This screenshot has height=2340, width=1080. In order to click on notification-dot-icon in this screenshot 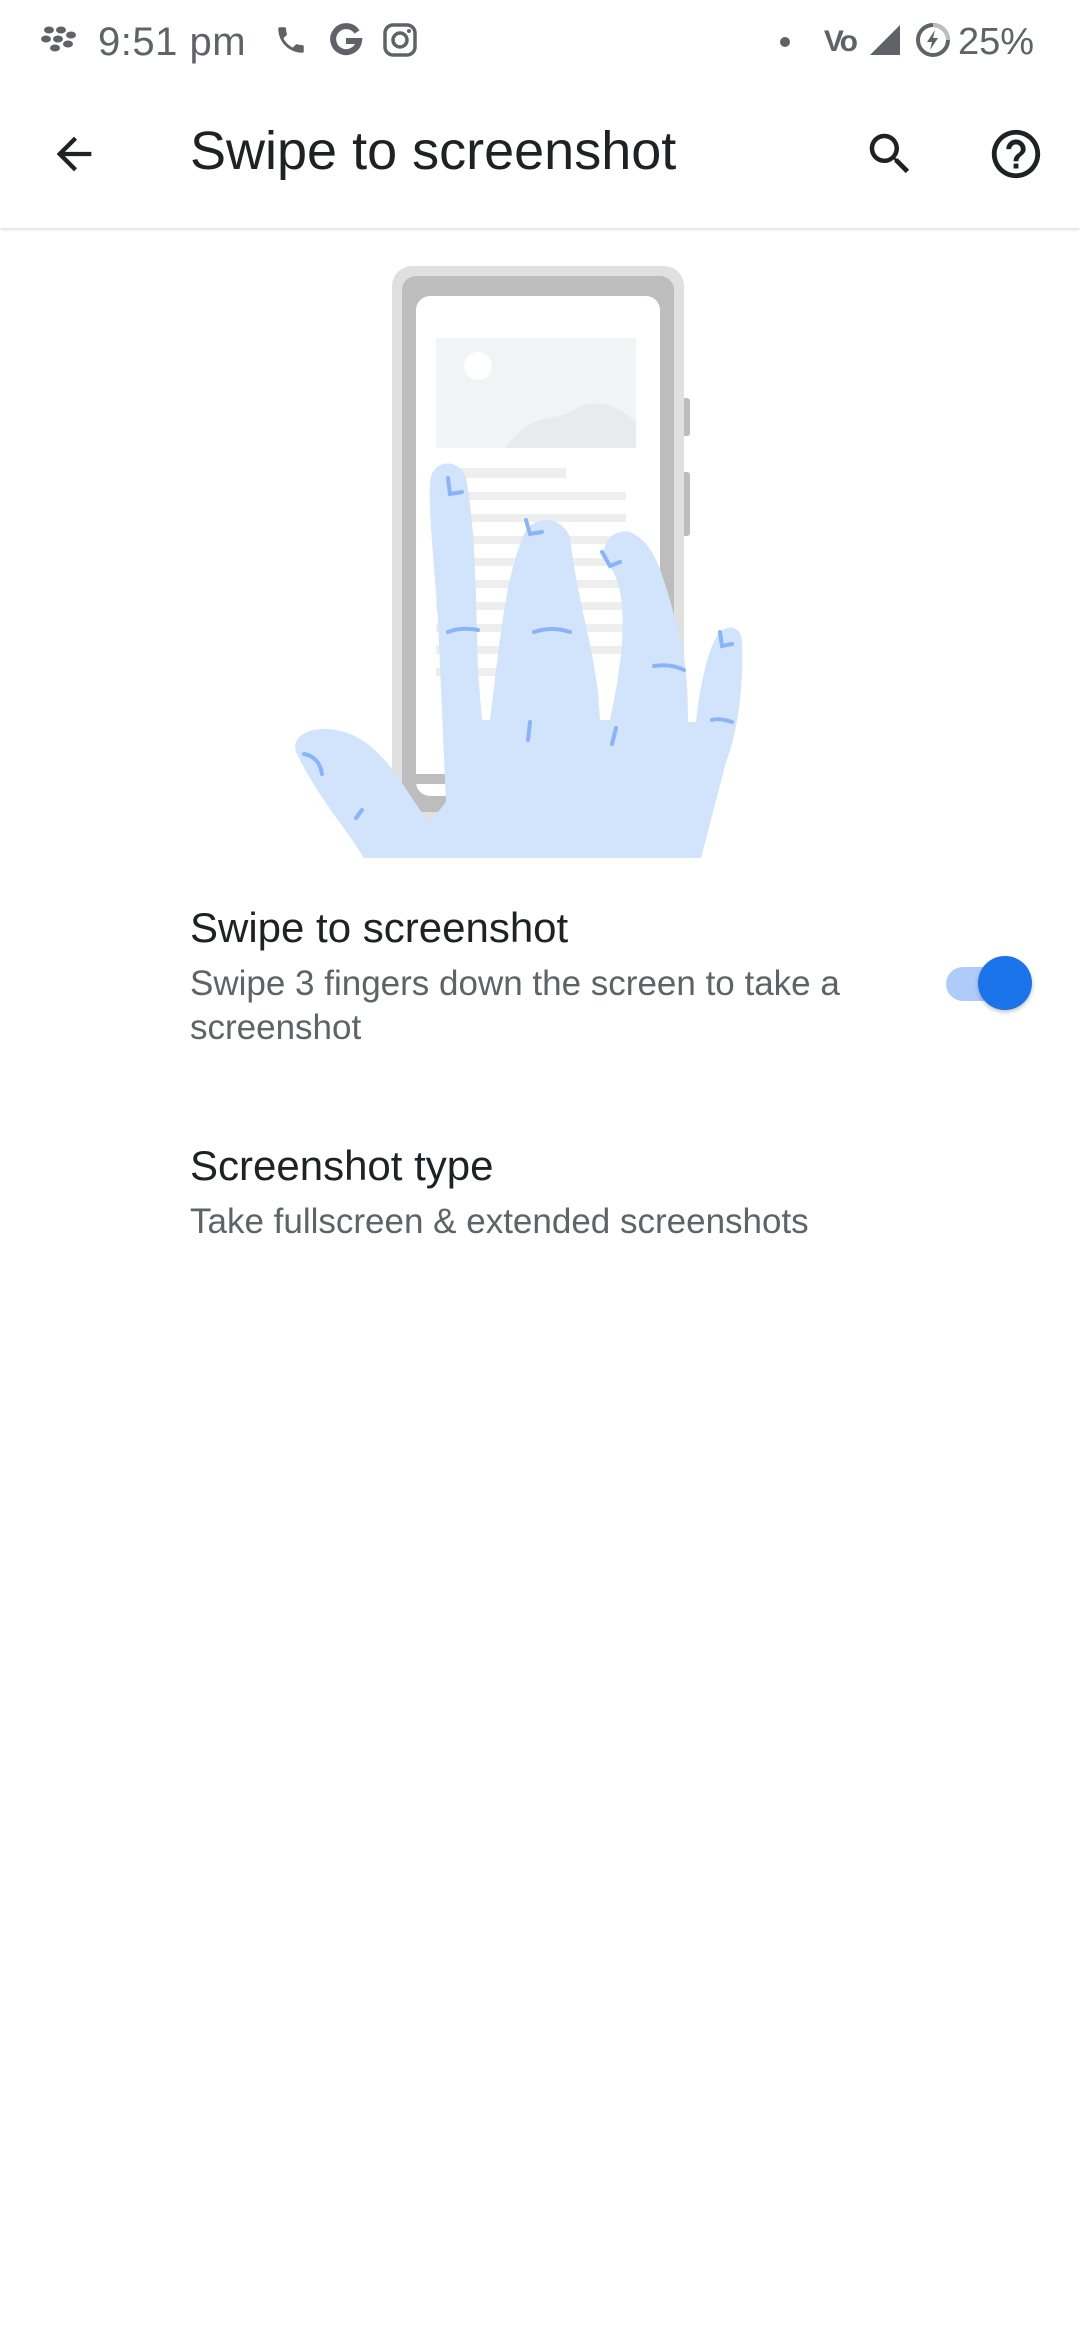, I will do `click(784, 42)`.